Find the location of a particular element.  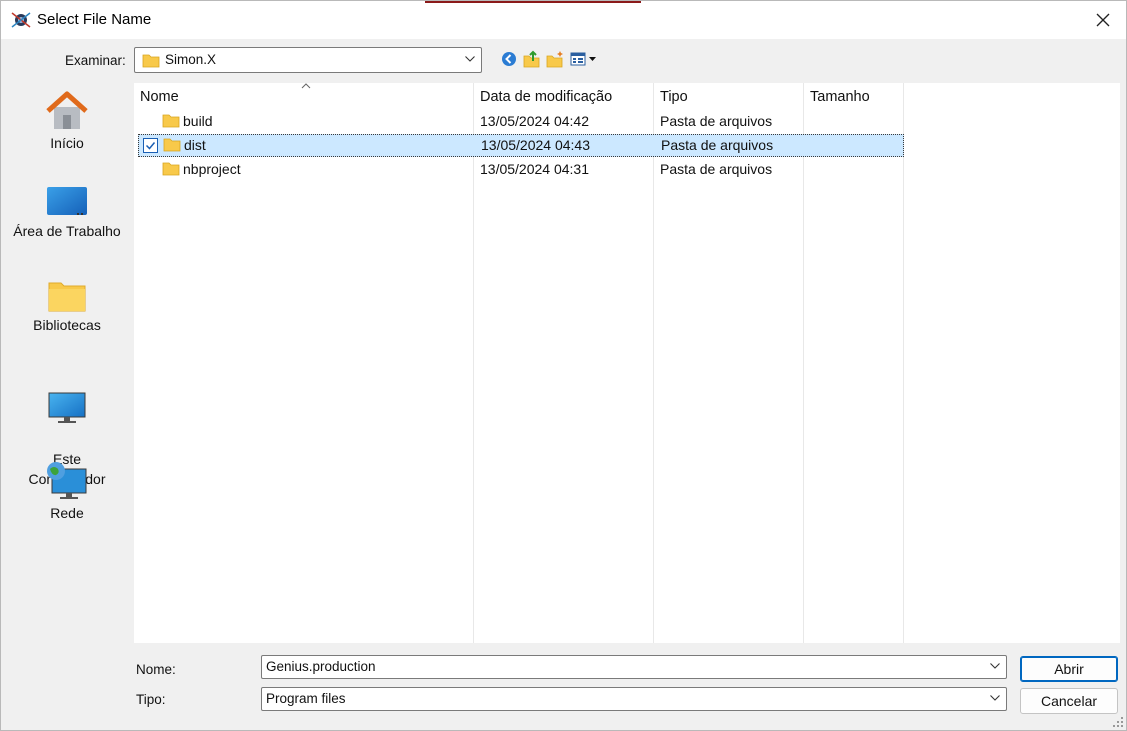

new-folder-button is located at coordinates (555, 59).